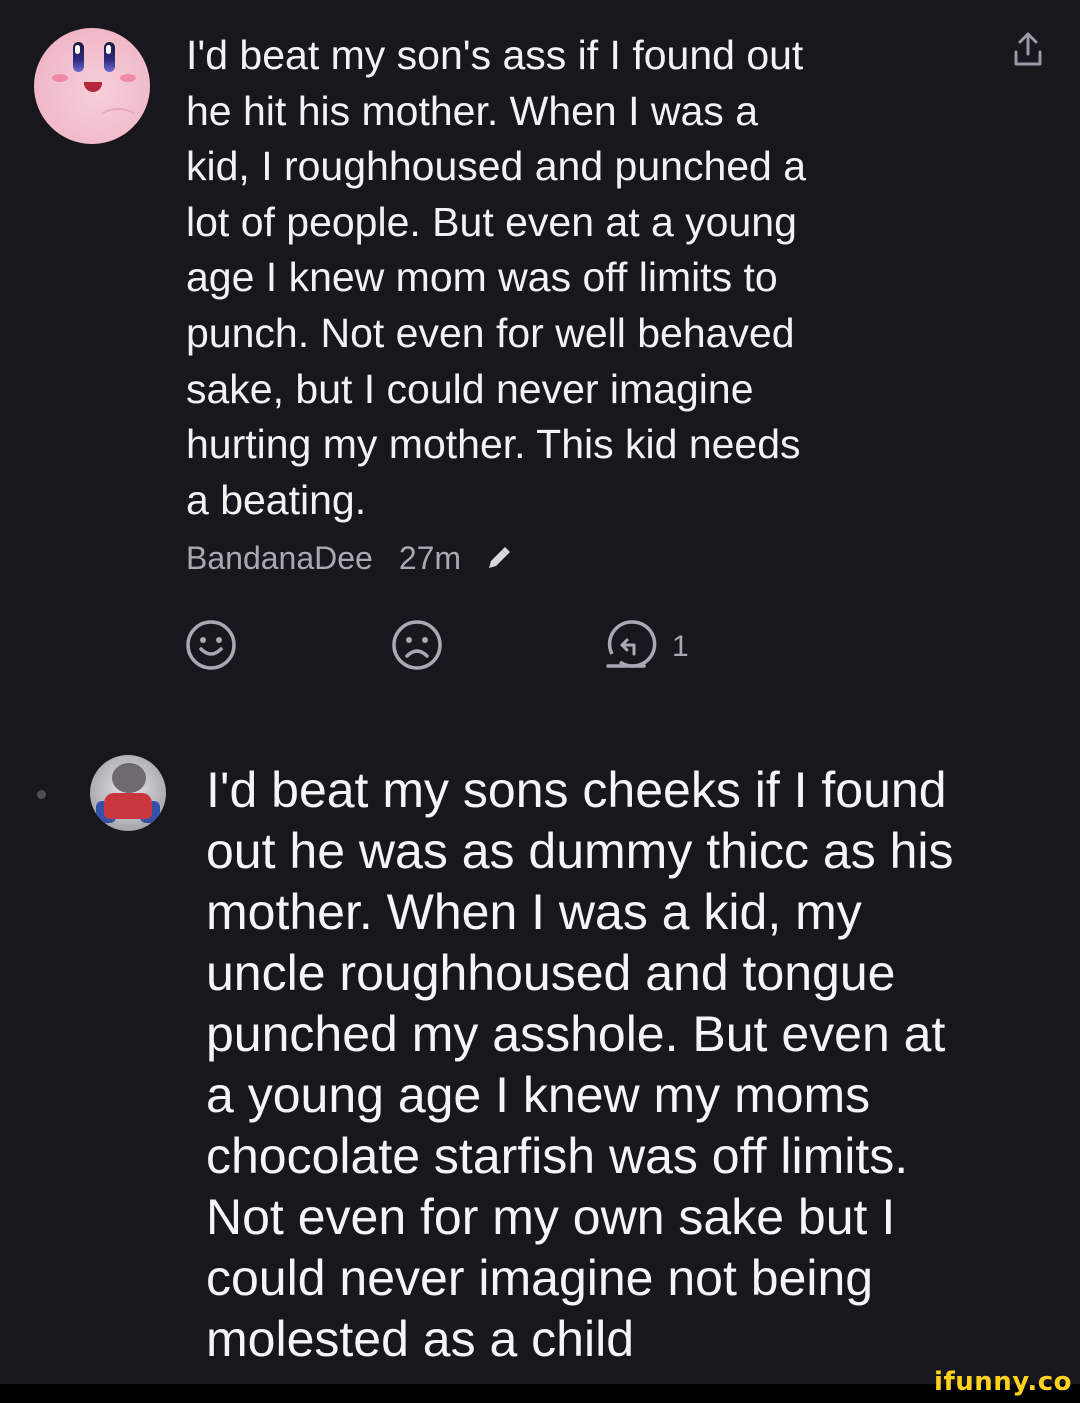 This screenshot has width=1080, height=1403. I want to click on avatar-cat, so click(128, 793).